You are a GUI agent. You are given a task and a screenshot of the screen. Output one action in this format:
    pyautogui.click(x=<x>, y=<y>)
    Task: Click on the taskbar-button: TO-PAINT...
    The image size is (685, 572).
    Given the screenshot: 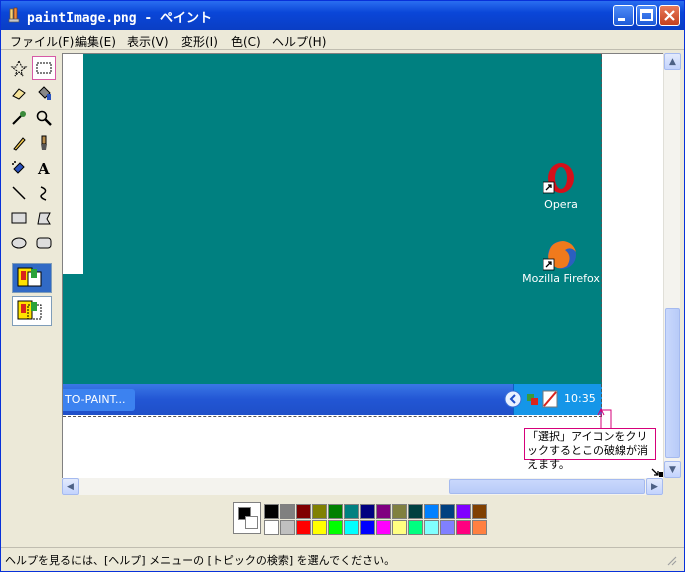 What is the action you would take?
    pyautogui.click(x=99, y=400)
    